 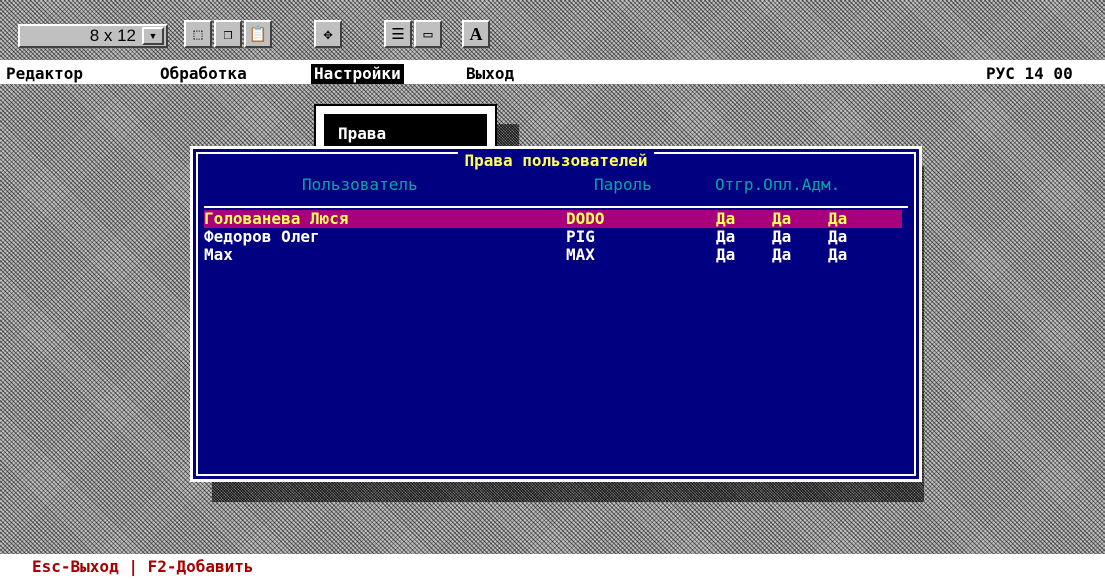 What do you see at coordinates (778, 184) in the screenshot?
I see `column-header-flags: Отгр.Опл.Адм.` at bounding box center [778, 184].